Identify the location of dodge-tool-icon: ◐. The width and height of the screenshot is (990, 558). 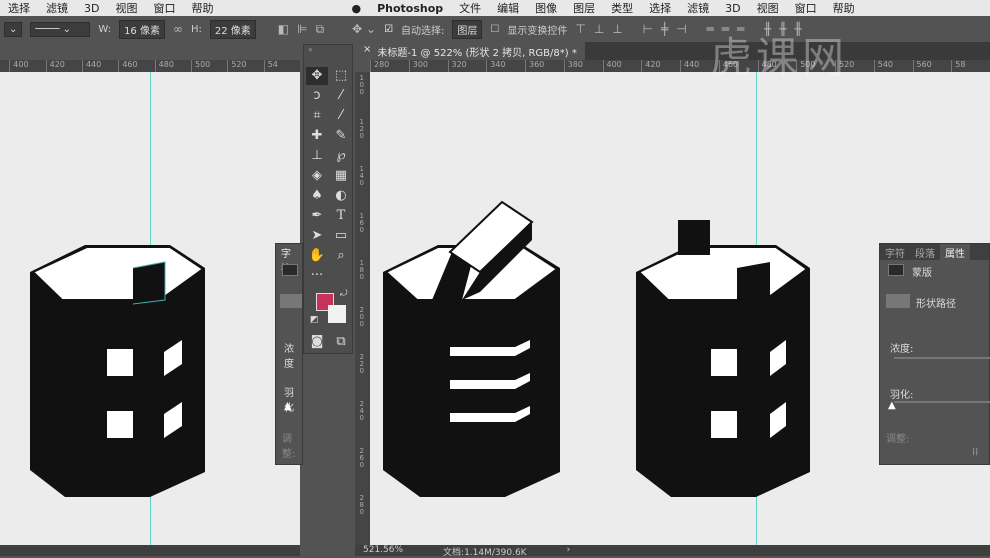
(341, 196).